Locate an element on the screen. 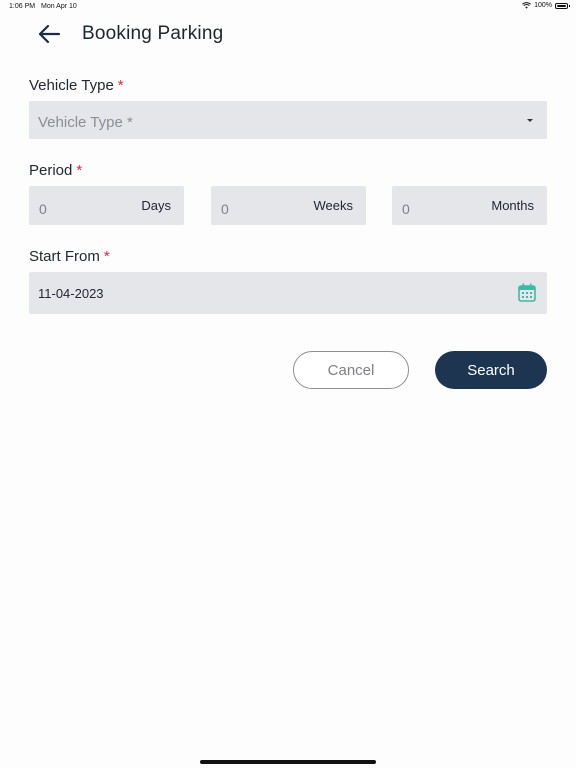  period-weeks-input: 0 Weeks is located at coordinates (288, 205).